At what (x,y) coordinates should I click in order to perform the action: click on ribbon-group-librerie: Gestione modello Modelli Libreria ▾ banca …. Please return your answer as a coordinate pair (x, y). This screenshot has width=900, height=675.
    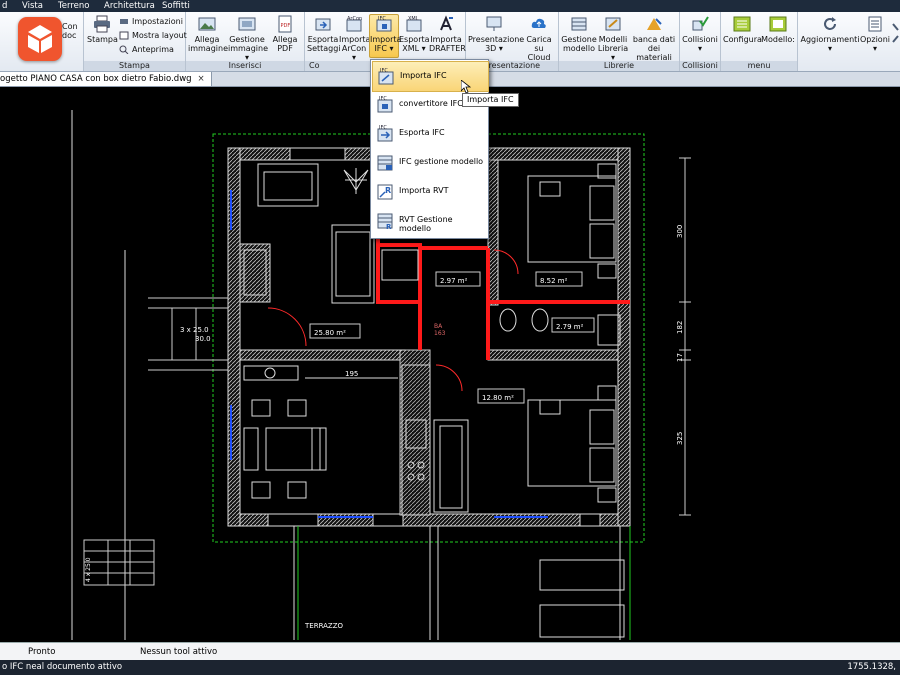
    Looking at the image, I should click on (619, 41).